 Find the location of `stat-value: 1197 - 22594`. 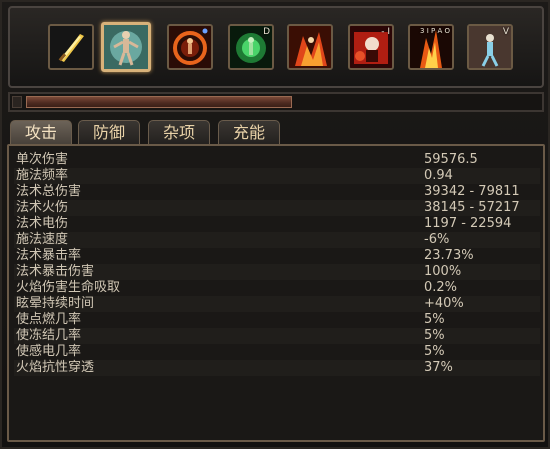

stat-value: 1197 - 22594 is located at coordinates (468, 223).